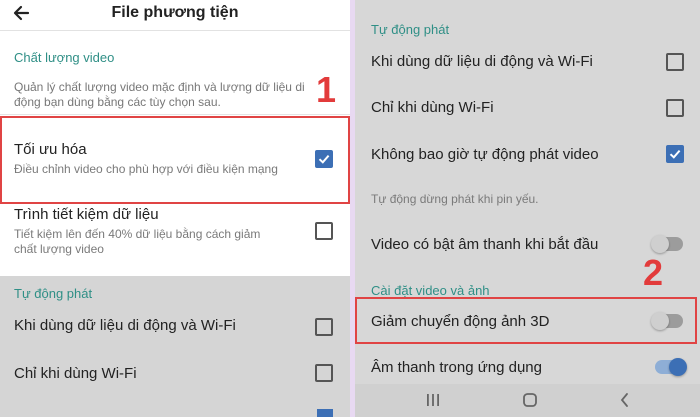  Describe the element at coordinates (22, 14) in the screenshot. I see `back-arrow-icon` at that location.